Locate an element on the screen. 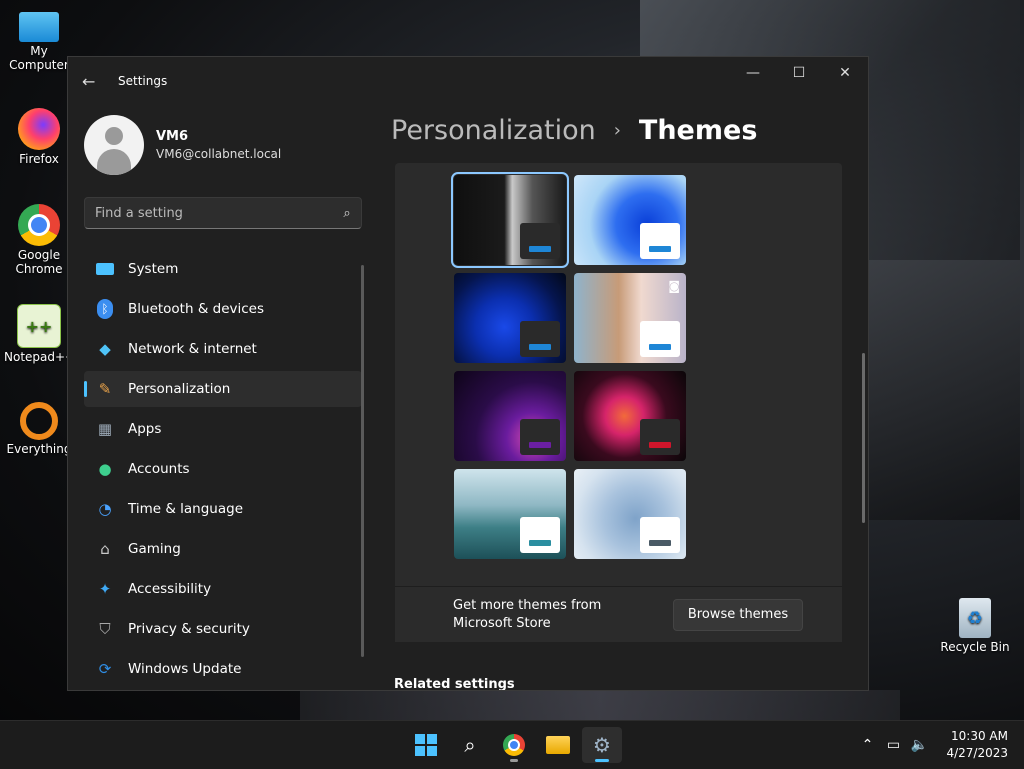 Image resolution: width=1024 pixels, height=769 pixels. desktop-icon-recycle-bin: ♻ Recycle Bin is located at coordinates (975, 626).